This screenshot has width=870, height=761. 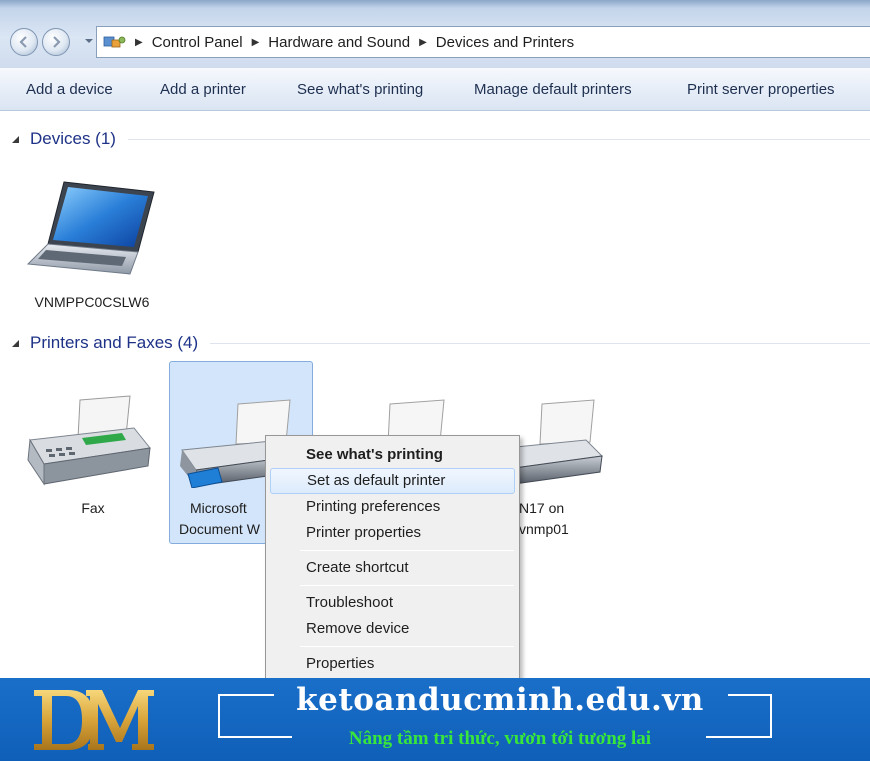 I want to click on printers-group-header: Printers and Faxes (4), so click(x=440, y=343).